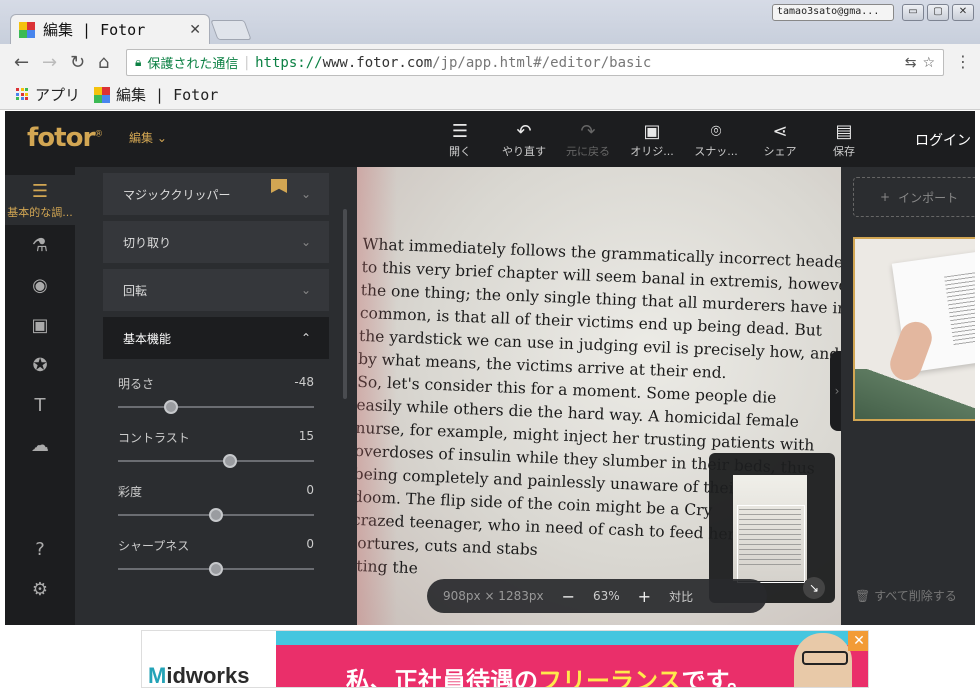 The width and height of the screenshot is (980, 688). Describe the element at coordinates (40, 549) in the screenshot. I see `rail-help: ?` at that location.